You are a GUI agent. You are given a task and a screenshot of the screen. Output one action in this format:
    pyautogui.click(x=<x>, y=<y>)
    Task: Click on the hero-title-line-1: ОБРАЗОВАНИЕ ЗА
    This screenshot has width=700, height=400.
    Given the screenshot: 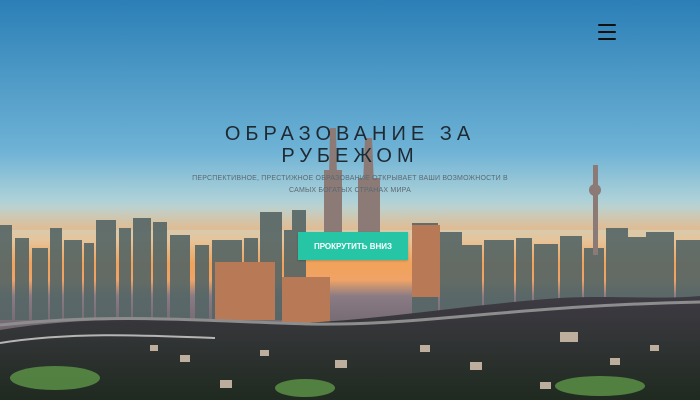 What is the action you would take?
    pyautogui.click(x=350, y=134)
    